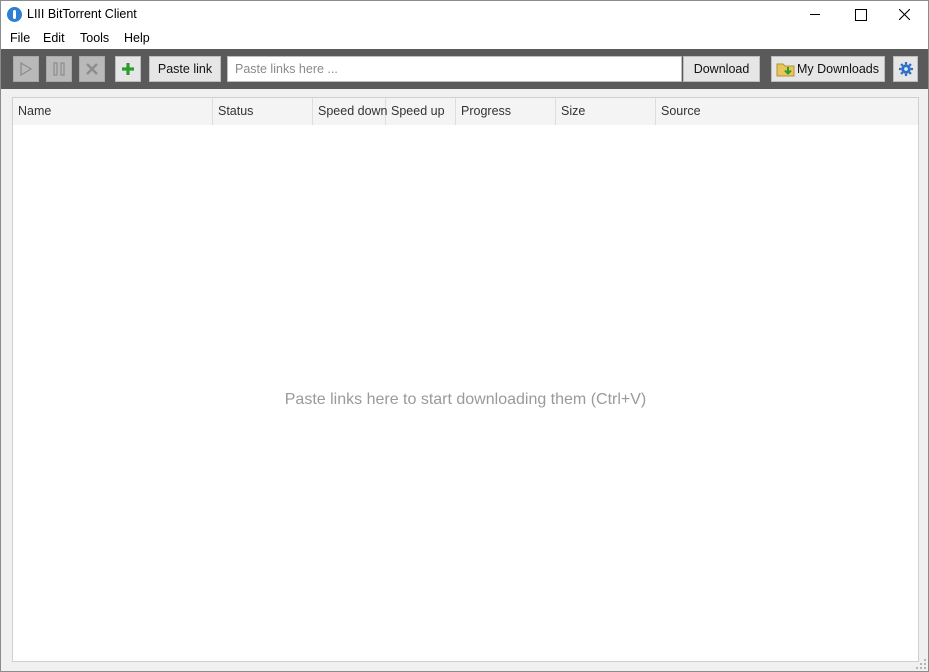 The height and width of the screenshot is (672, 929). I want to click on column-header-speed-up: Speed up, so click(421, 111).